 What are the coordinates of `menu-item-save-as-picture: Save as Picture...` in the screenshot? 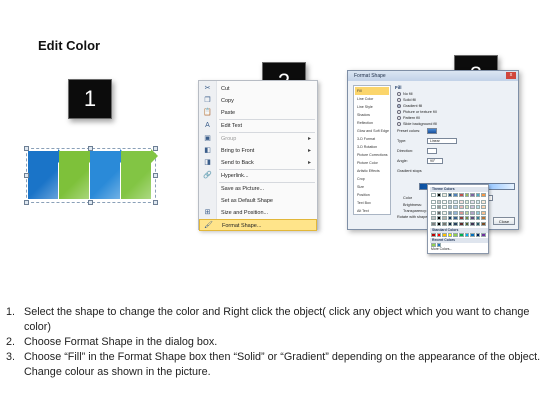 It's located at (258, 189).